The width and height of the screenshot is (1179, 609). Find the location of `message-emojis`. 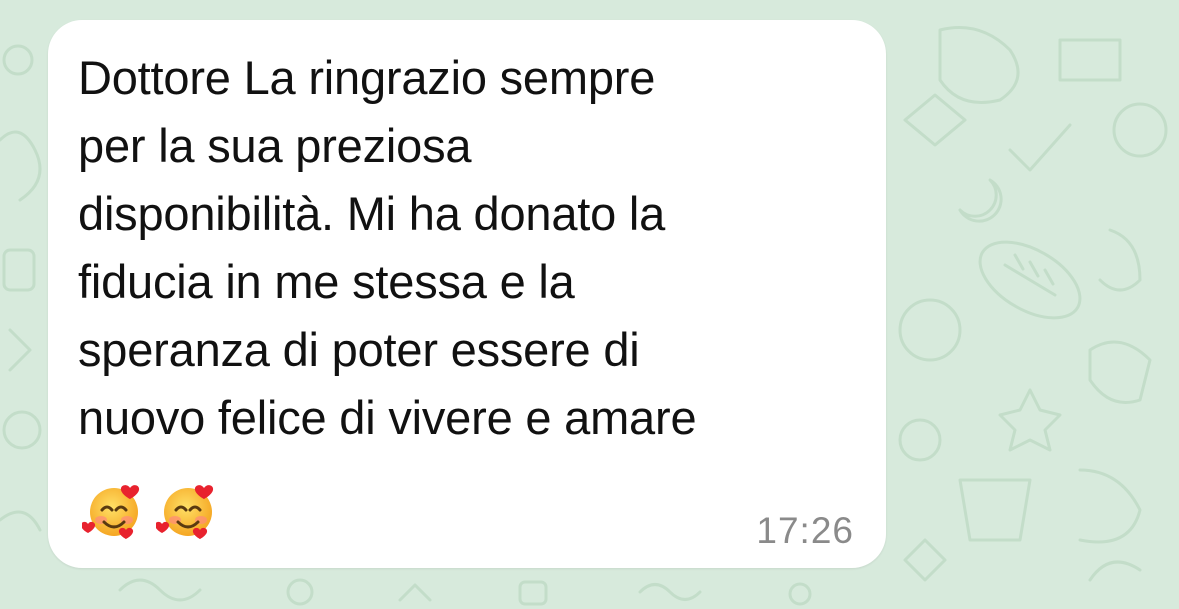

message-emojis is located at coordinates (151, 510).